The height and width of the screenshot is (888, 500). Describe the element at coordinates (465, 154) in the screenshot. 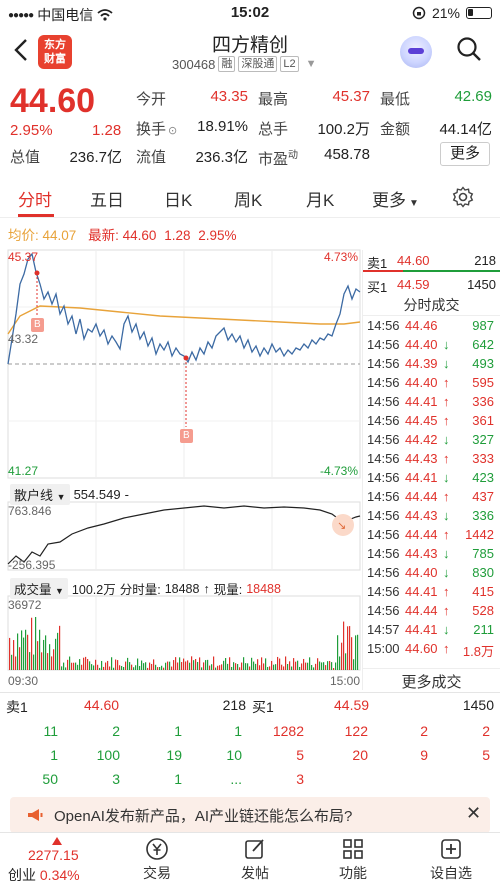

I see `more-button: 更多` at that location.